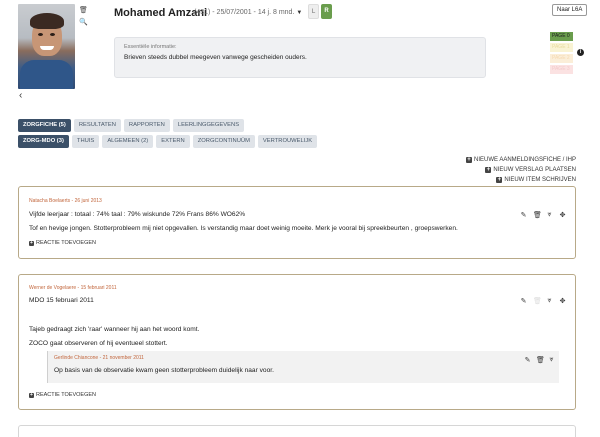  I want to click on badge-r: R, so click(326, 11).